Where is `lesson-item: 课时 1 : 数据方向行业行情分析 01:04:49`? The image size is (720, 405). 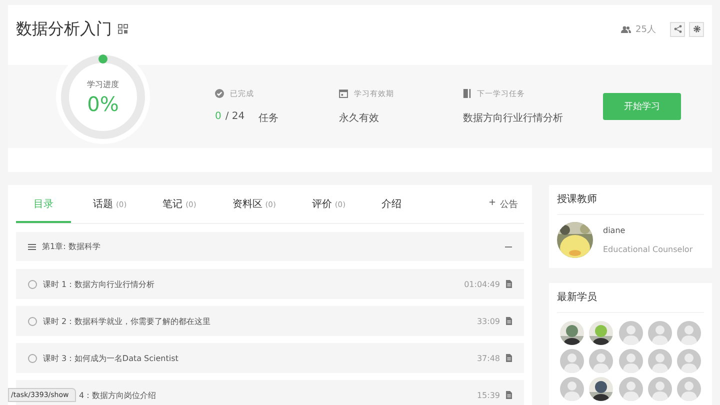 lesson-item: 课时 1 : 数据方向行业行情分析 01:04:49 is located at coordinates (270, 284).